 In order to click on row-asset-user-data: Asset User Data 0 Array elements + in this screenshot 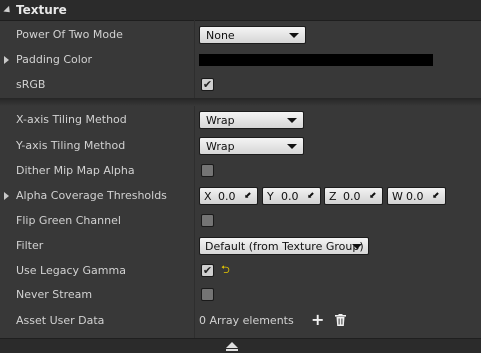, I will do `click(240, 321)`.